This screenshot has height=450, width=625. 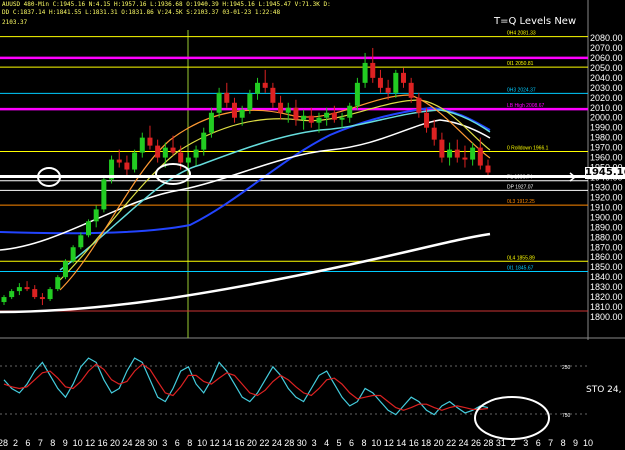 What do you see at coordinates (606, 48) in the screenshot?
I see `price-tick-label: 2070.00` at bounding box center [606, 48].